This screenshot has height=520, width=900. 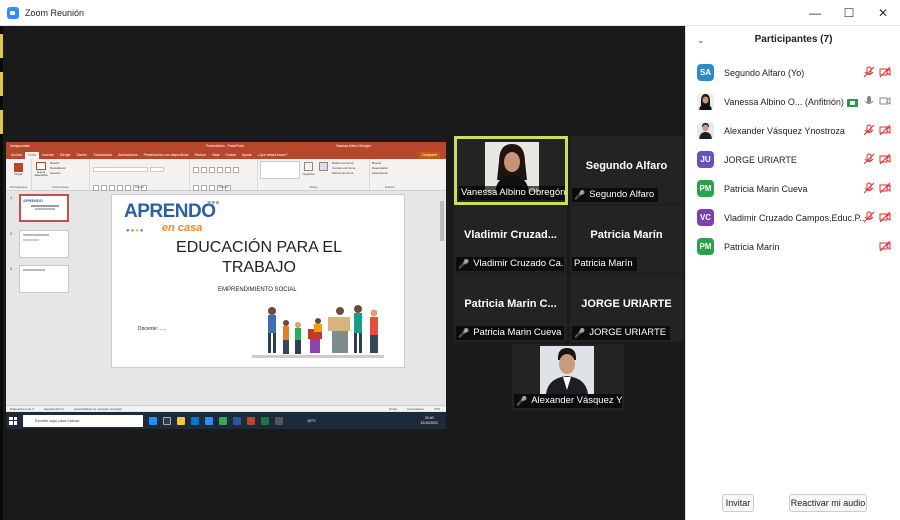 What do you see at coordinates (223, 420) in the screenshot?
I see `chrome-icon` at bounding box center [223, 420].